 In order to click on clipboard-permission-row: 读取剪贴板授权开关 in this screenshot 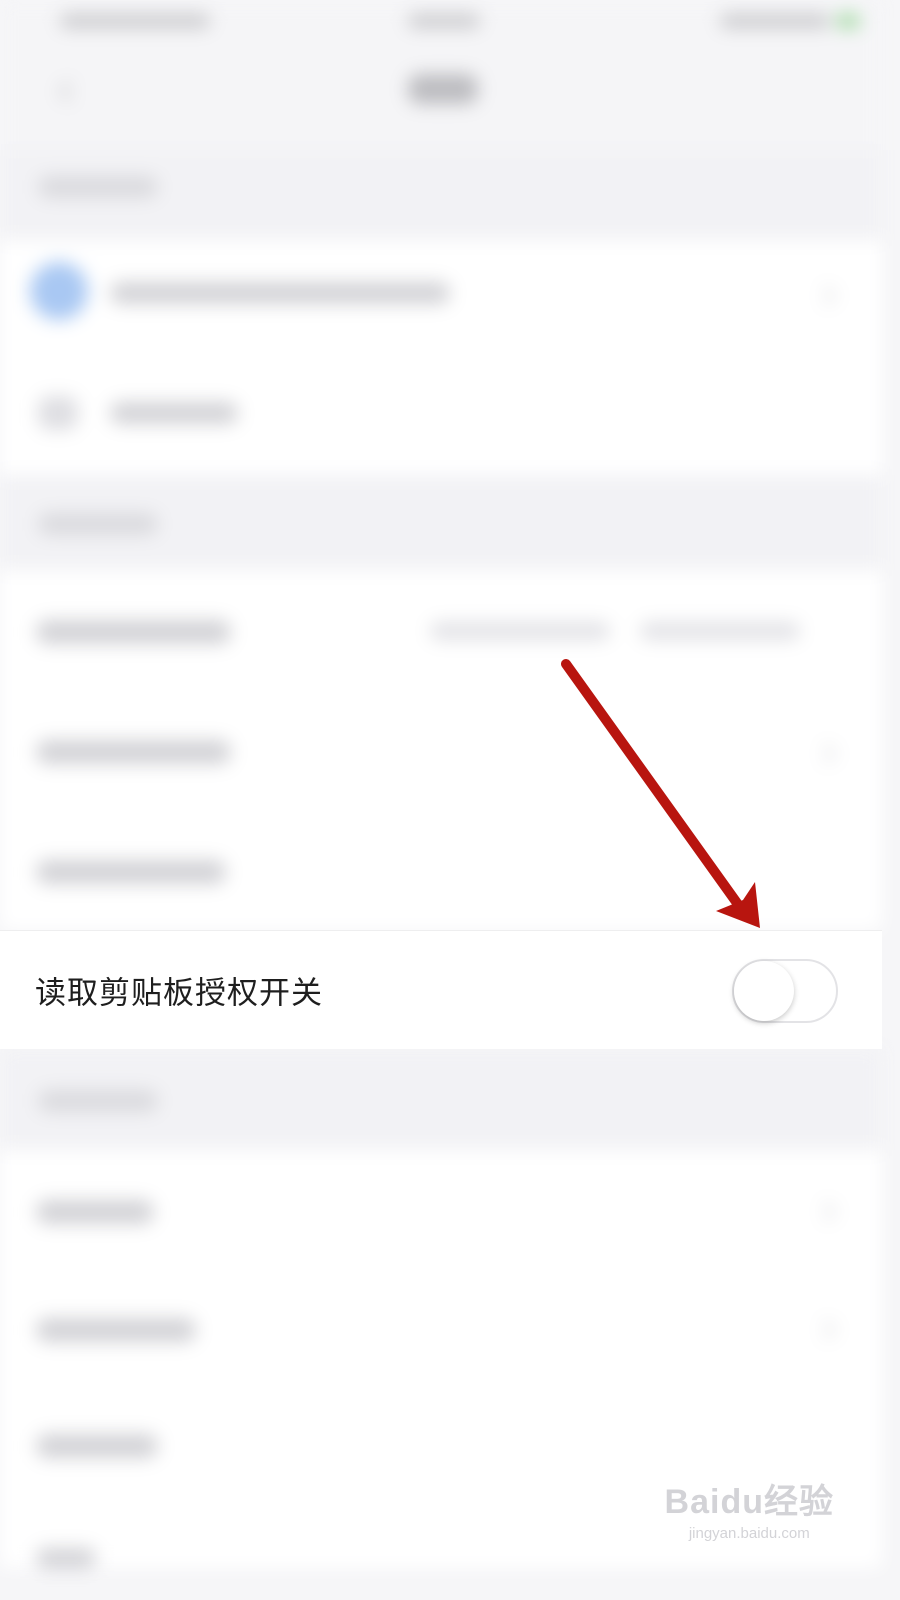, I will do `click(441, 989)`.